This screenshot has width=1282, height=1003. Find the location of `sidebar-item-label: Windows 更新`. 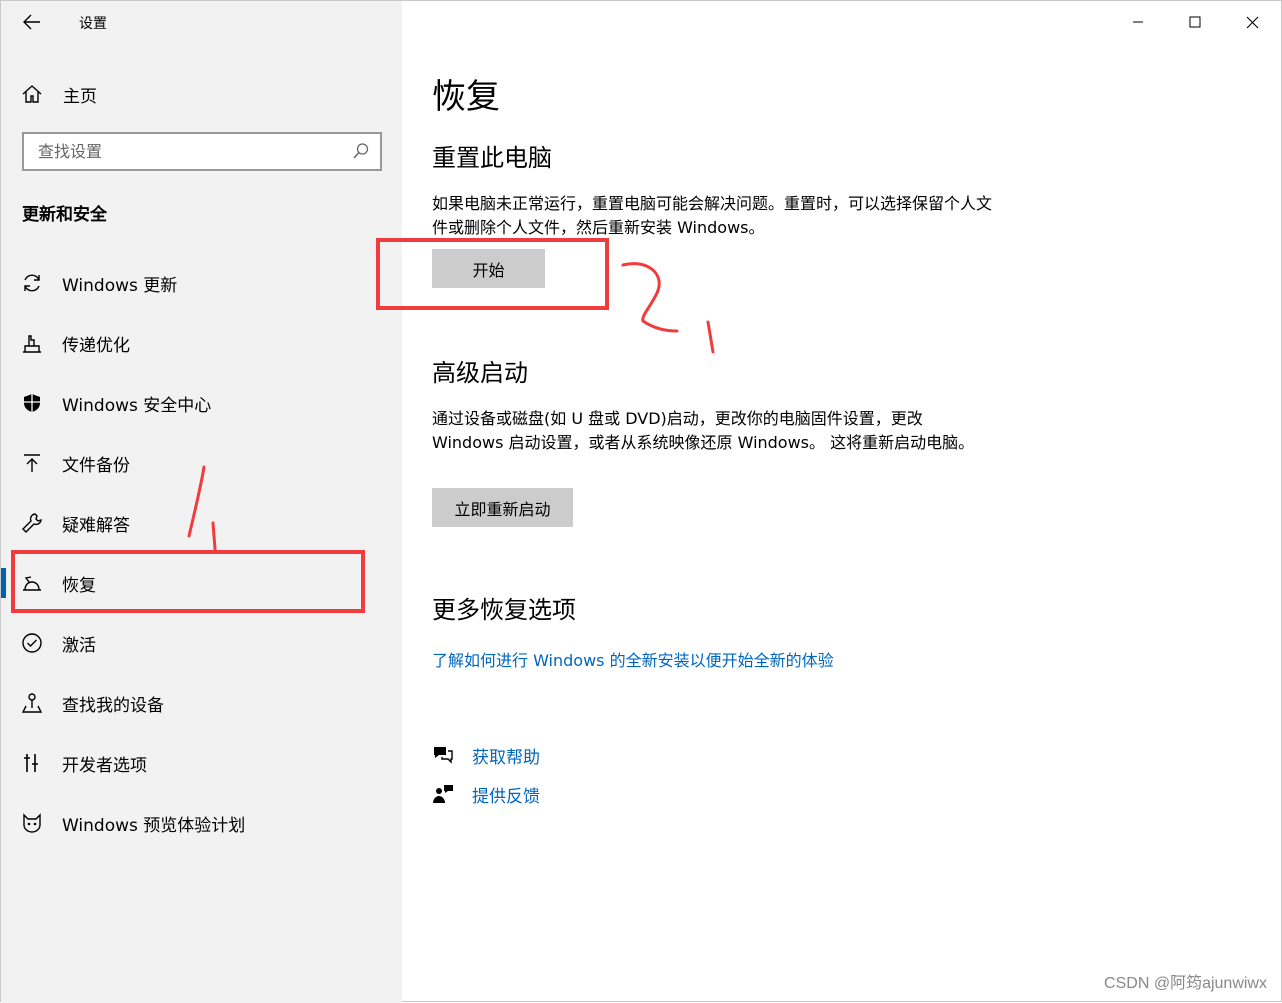

sidebar-item-label: Windows 更新 is located at coordinates (120, 286).